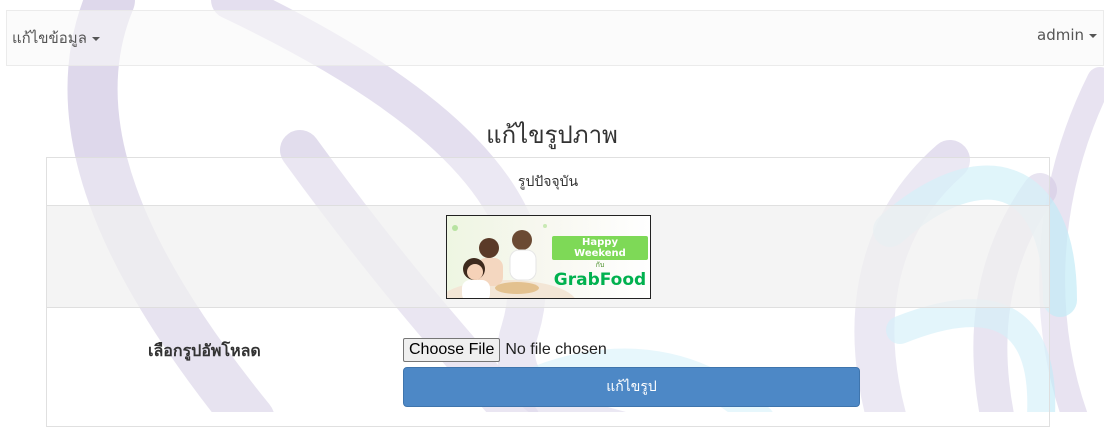 This screenshot has height=427, width=1104. I want to click on edit-image-submit-button: แก้ไขรูป, so click(631, 387).